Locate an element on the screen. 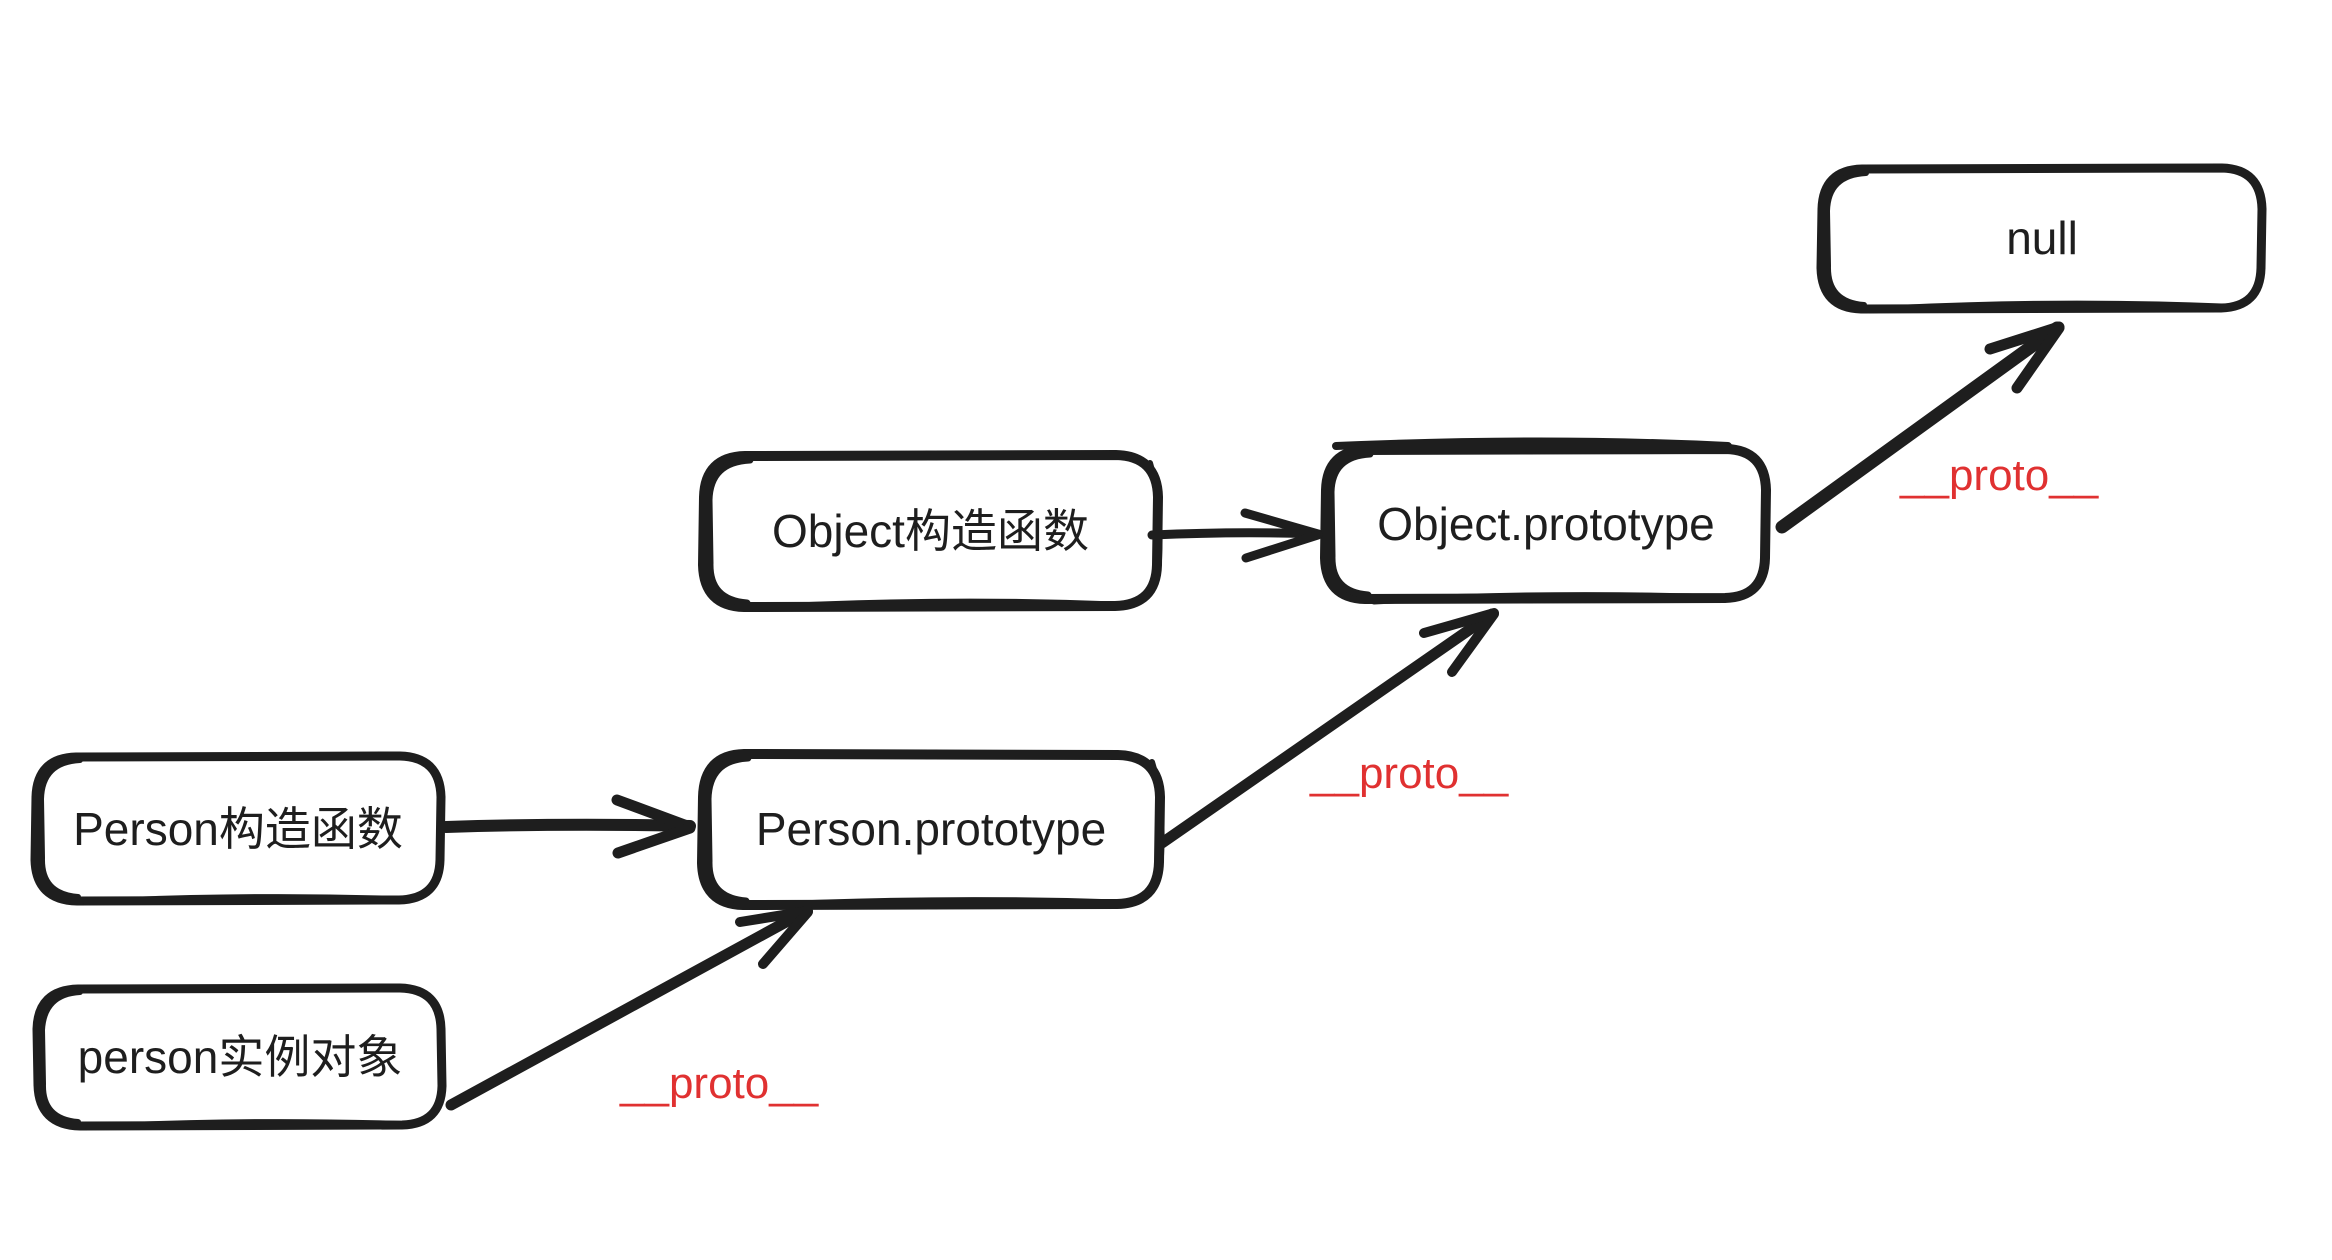 The image size is (2332, 1260). node-label-object-constructor: Object构造函数 is located at coordinates (930, 531).